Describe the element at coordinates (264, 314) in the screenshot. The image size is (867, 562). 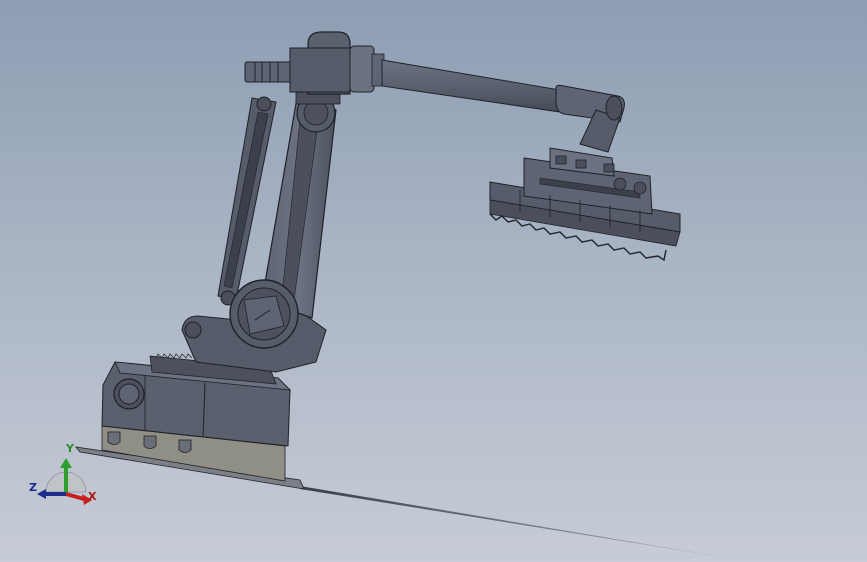
I see `shoulder-joint` at that location.